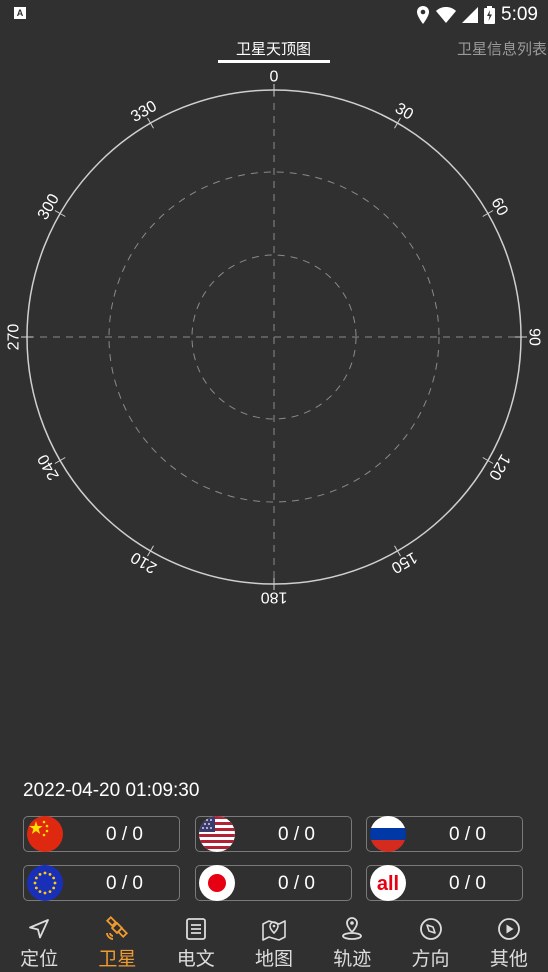 The width and height of the screenshot is (548, 972). I want to click on compass-icon, so click(430, 929).